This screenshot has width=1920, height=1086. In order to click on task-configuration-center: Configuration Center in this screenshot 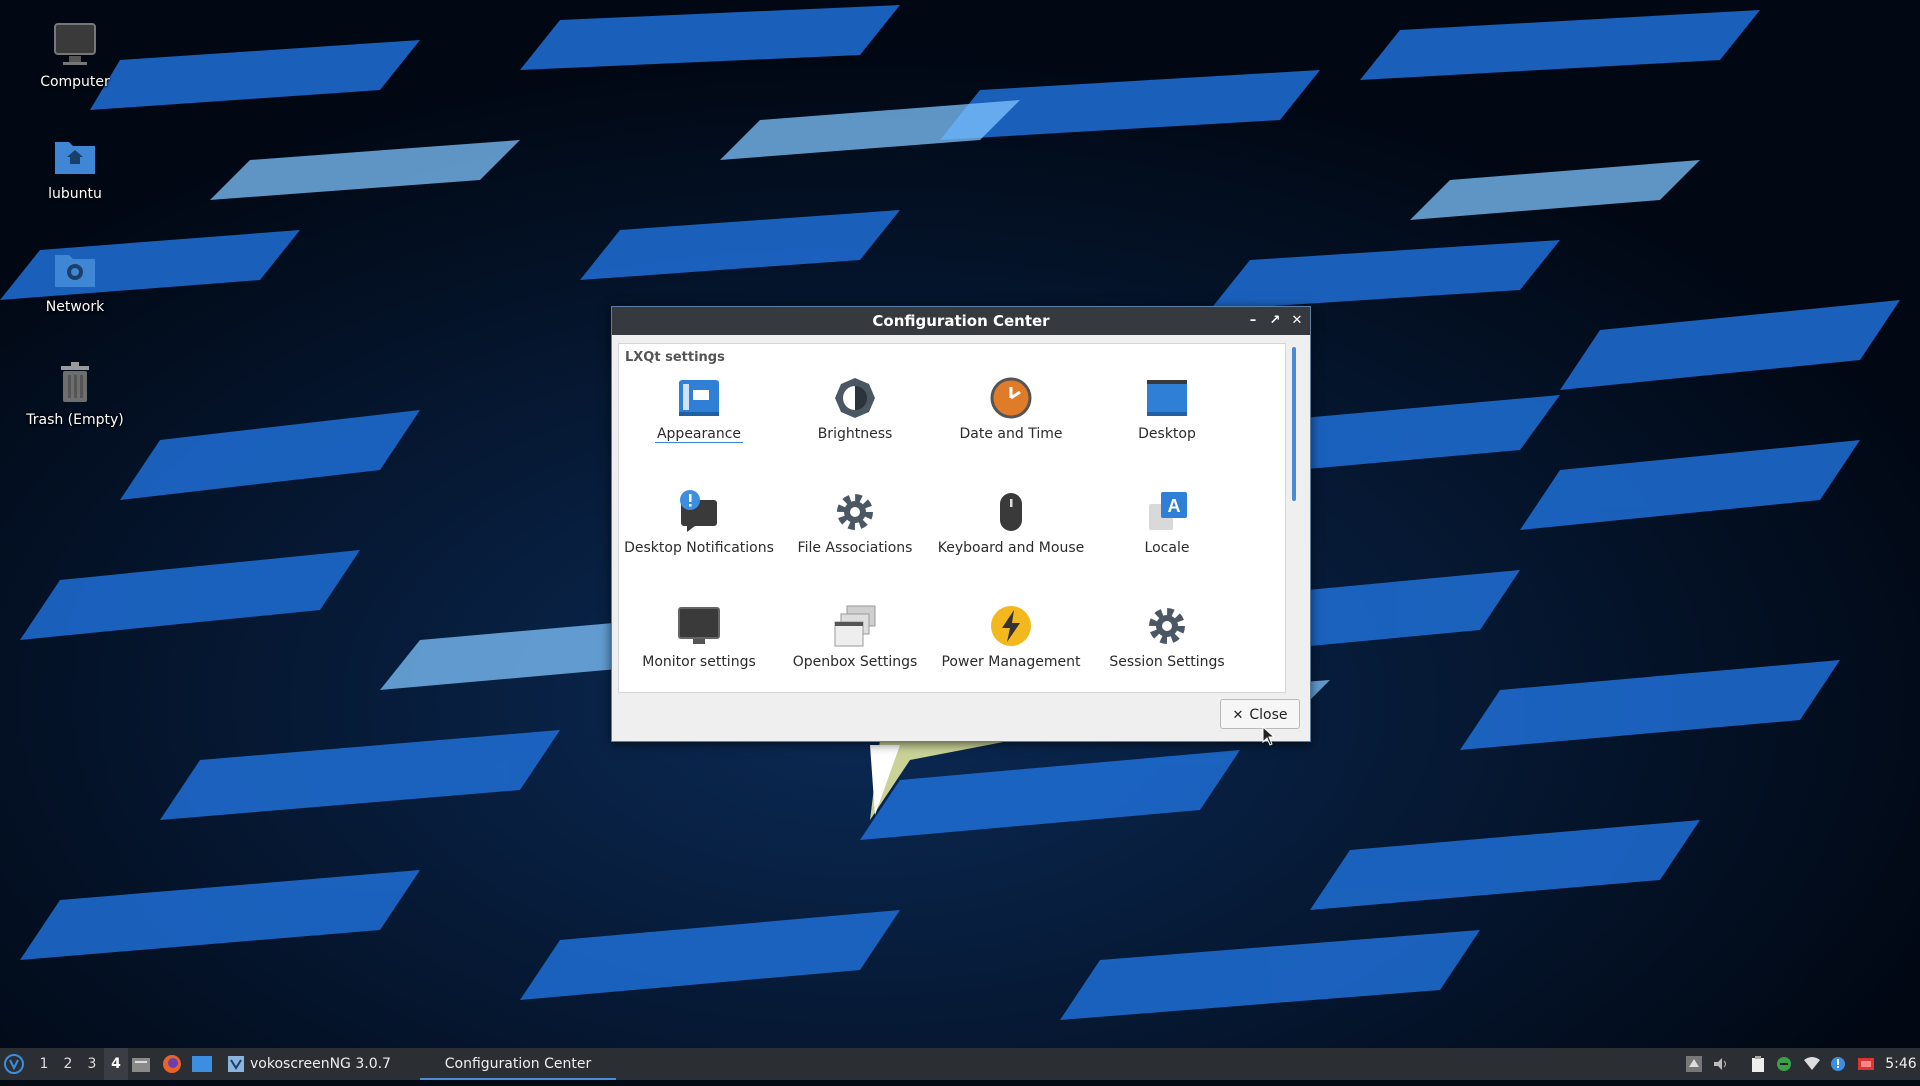, I will do `click(518, 1064)`.